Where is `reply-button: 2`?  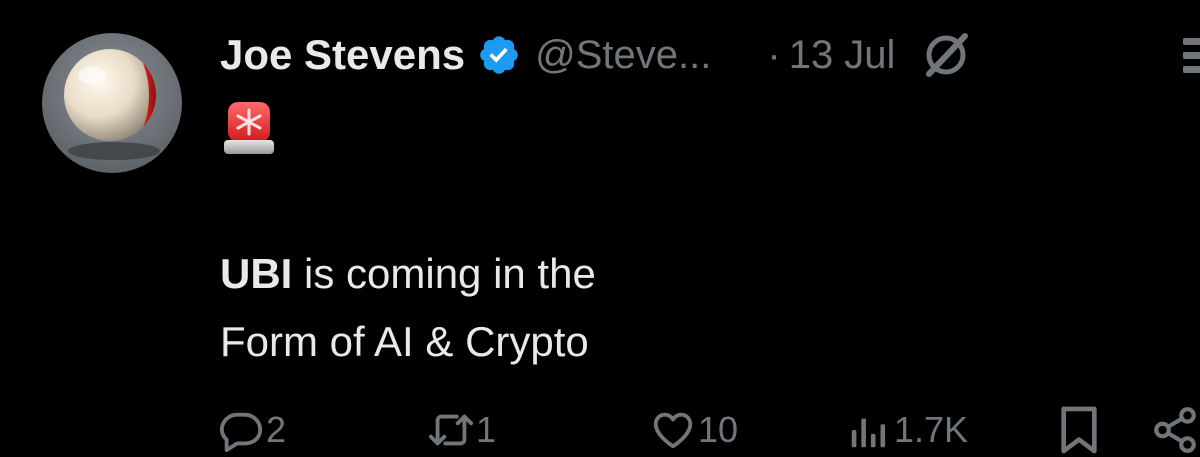 reply-button: 2 is located at coordinates (252, 428).